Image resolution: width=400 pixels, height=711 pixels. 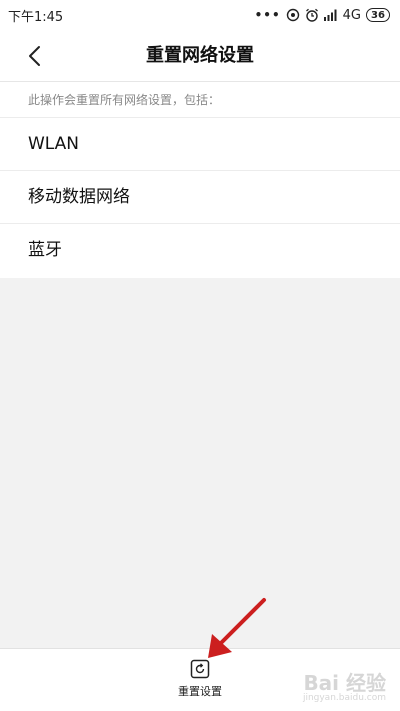 What do you see at coordinates (267, 15) in the screenshot?
I see `more-dots-icon: •••` at bounding box center [267, 15].